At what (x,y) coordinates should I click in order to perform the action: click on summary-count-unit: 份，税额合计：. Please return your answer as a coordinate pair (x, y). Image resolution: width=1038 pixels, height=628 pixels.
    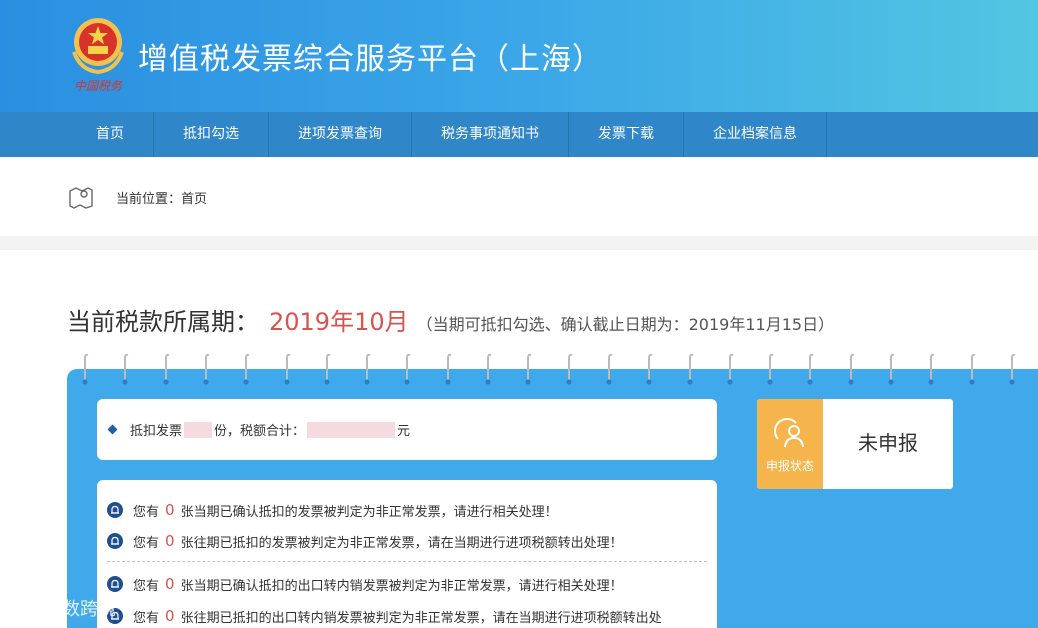
    Looking at the image, I should click on (260, 431).